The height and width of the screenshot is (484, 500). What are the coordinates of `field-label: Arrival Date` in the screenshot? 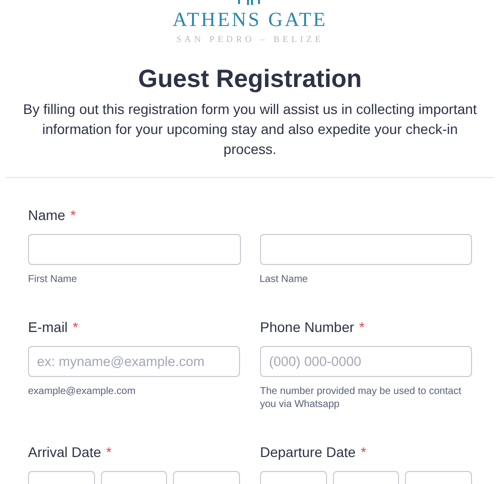 It's located at (65, 452).